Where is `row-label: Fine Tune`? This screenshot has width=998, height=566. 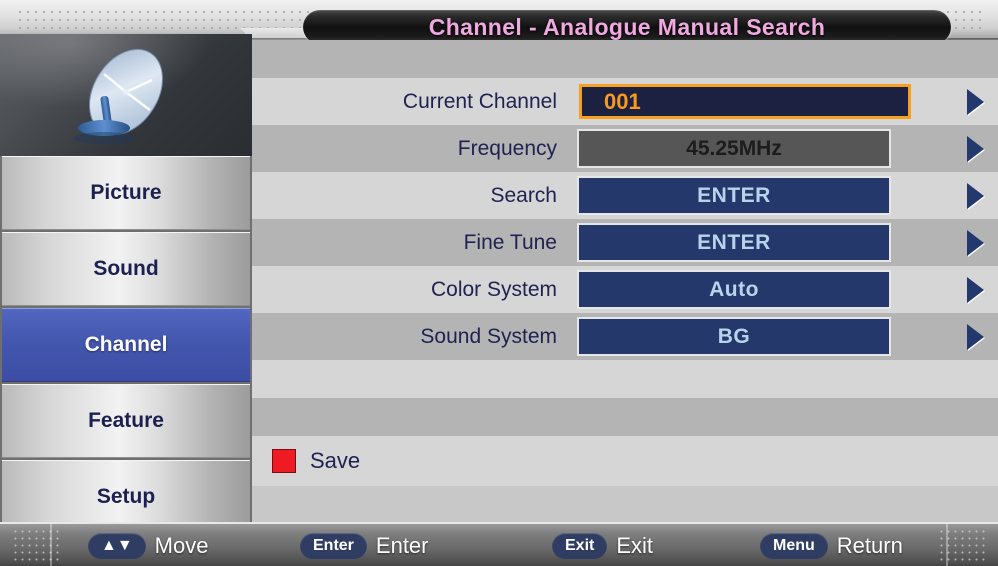
row-label: Fine Tune is located at coordinates (510, 242).